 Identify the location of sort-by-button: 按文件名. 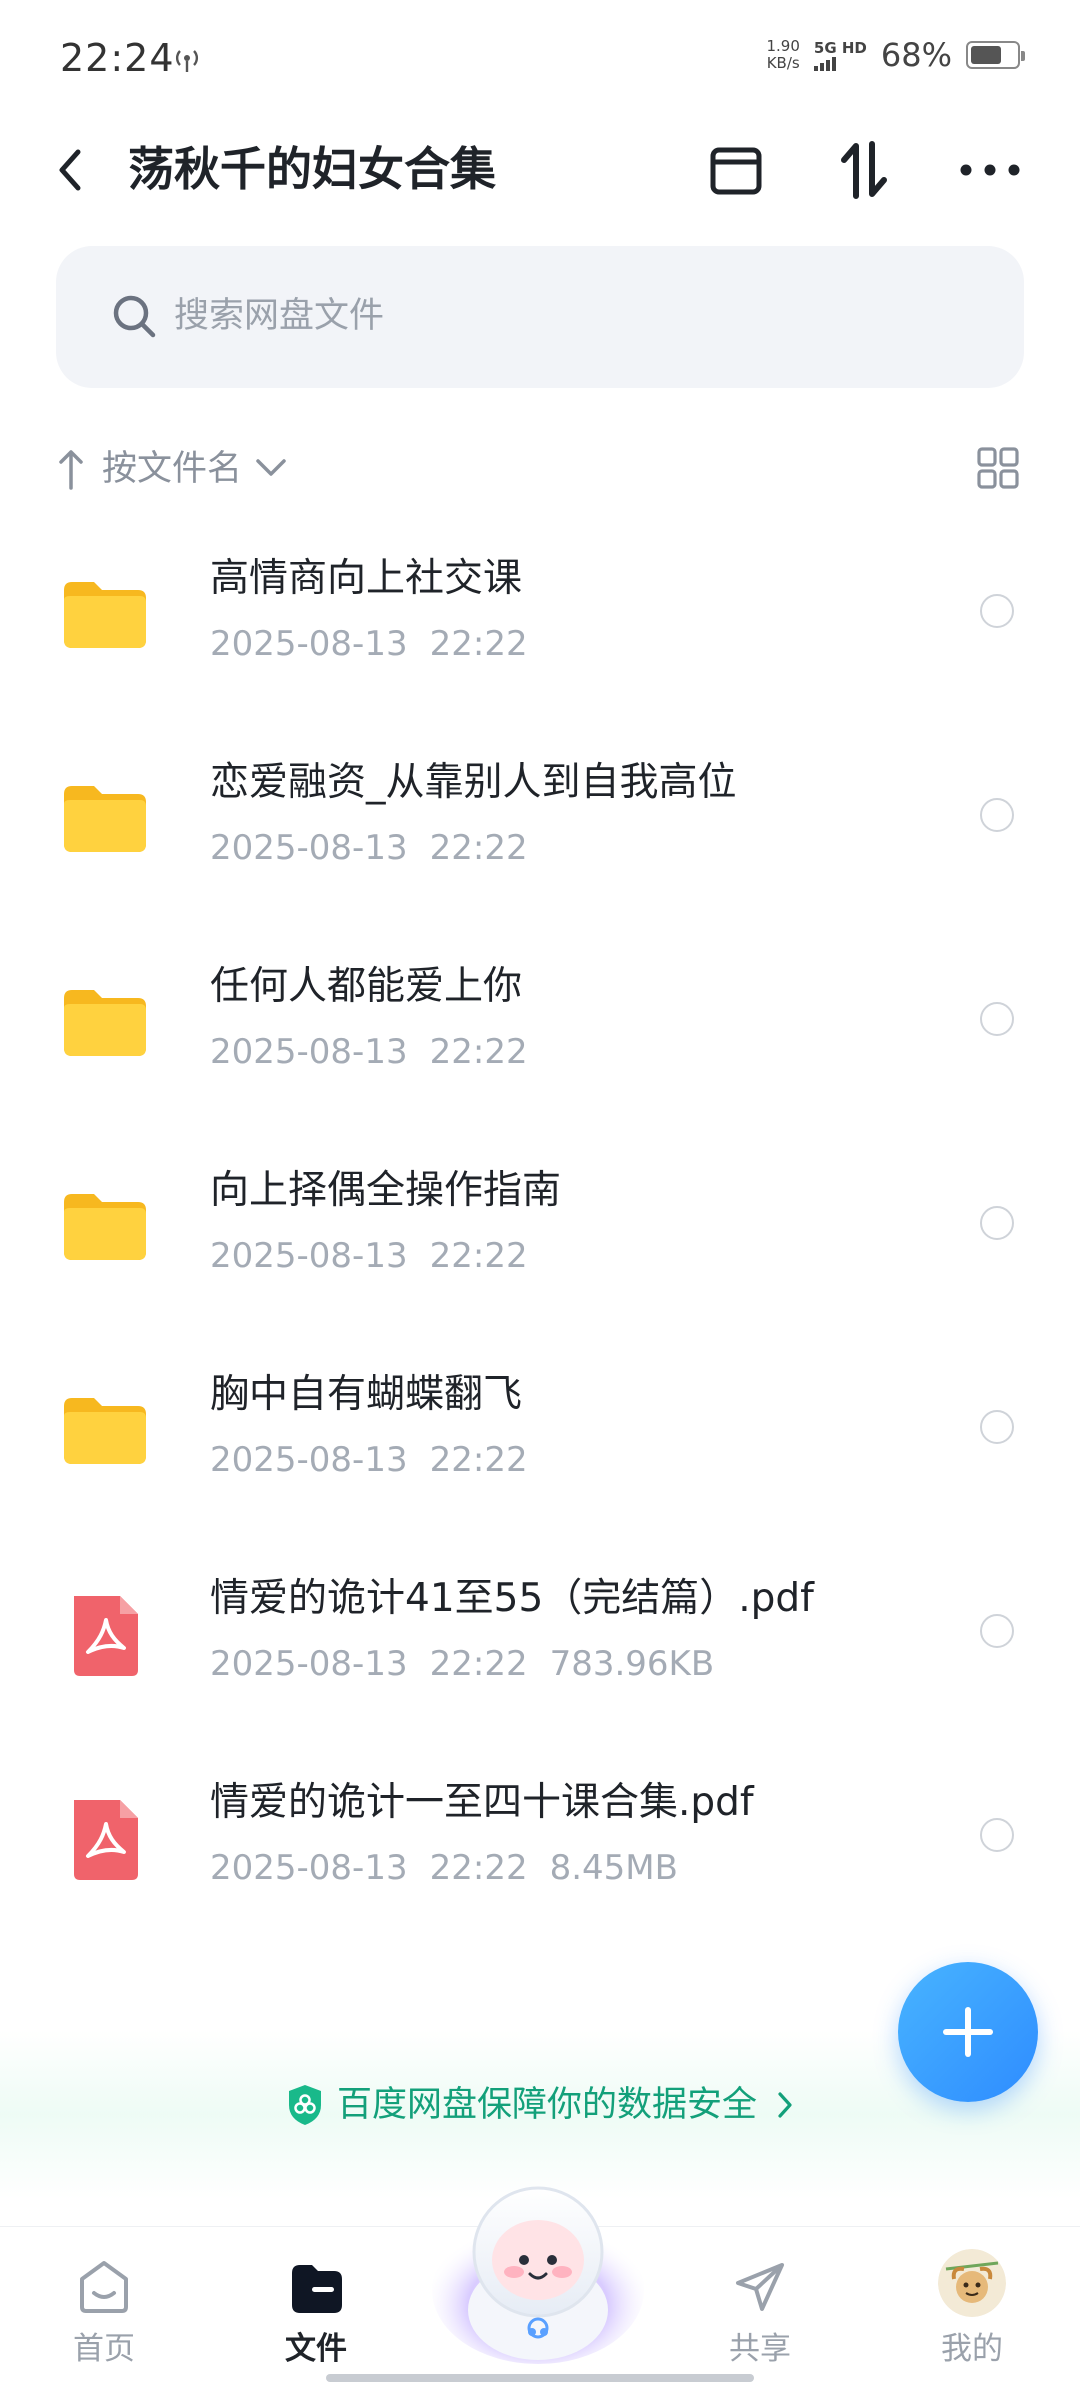
(172, 469).